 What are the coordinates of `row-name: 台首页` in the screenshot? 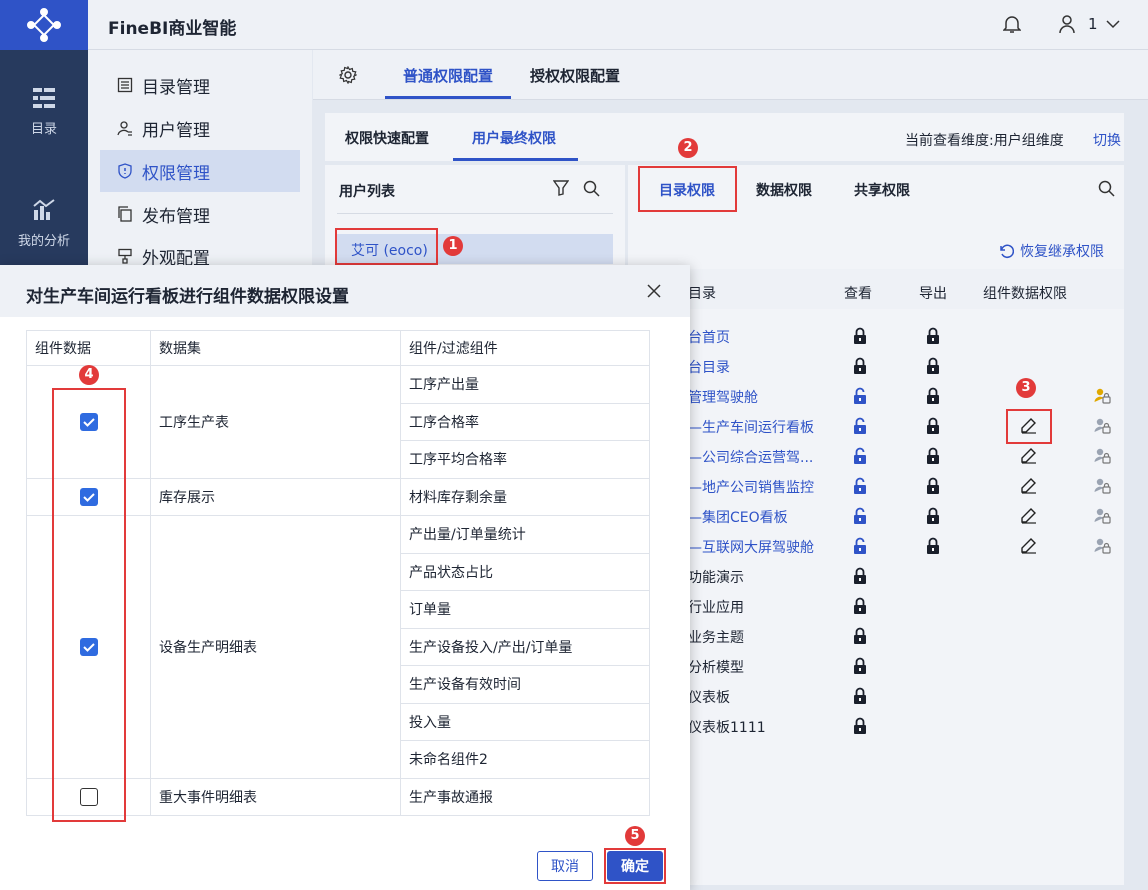 It's located at (709, 338).